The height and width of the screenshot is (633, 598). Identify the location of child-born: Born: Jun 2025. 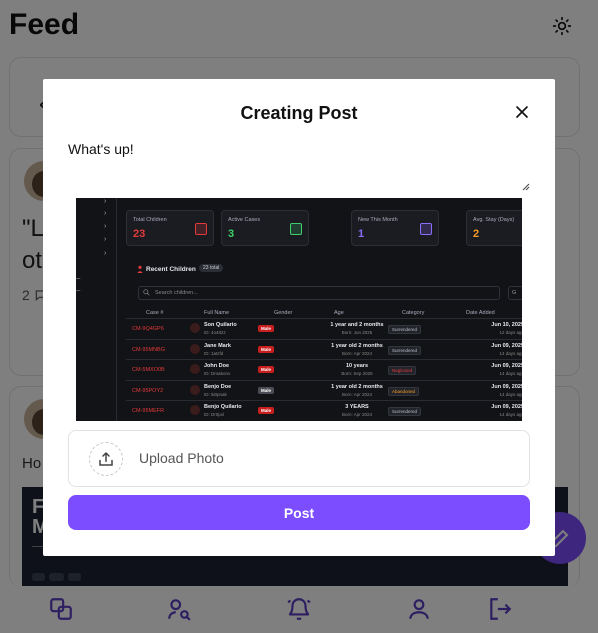
(357, 332).